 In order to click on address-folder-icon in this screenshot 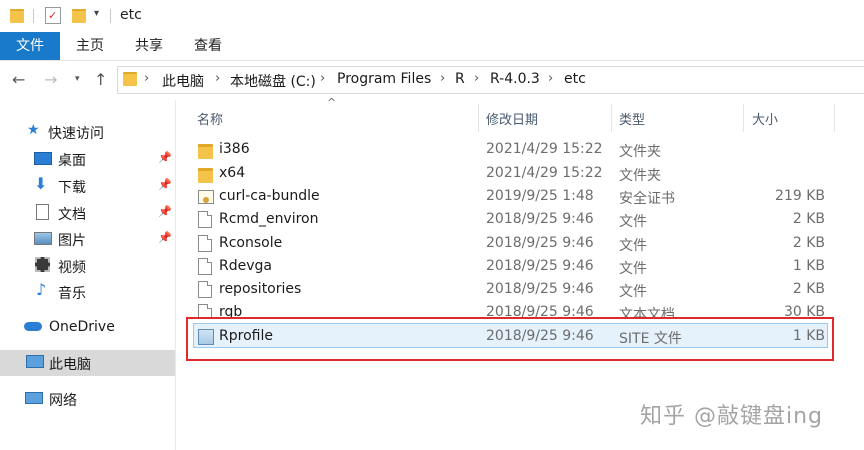, I will do `click(130, 79)`.